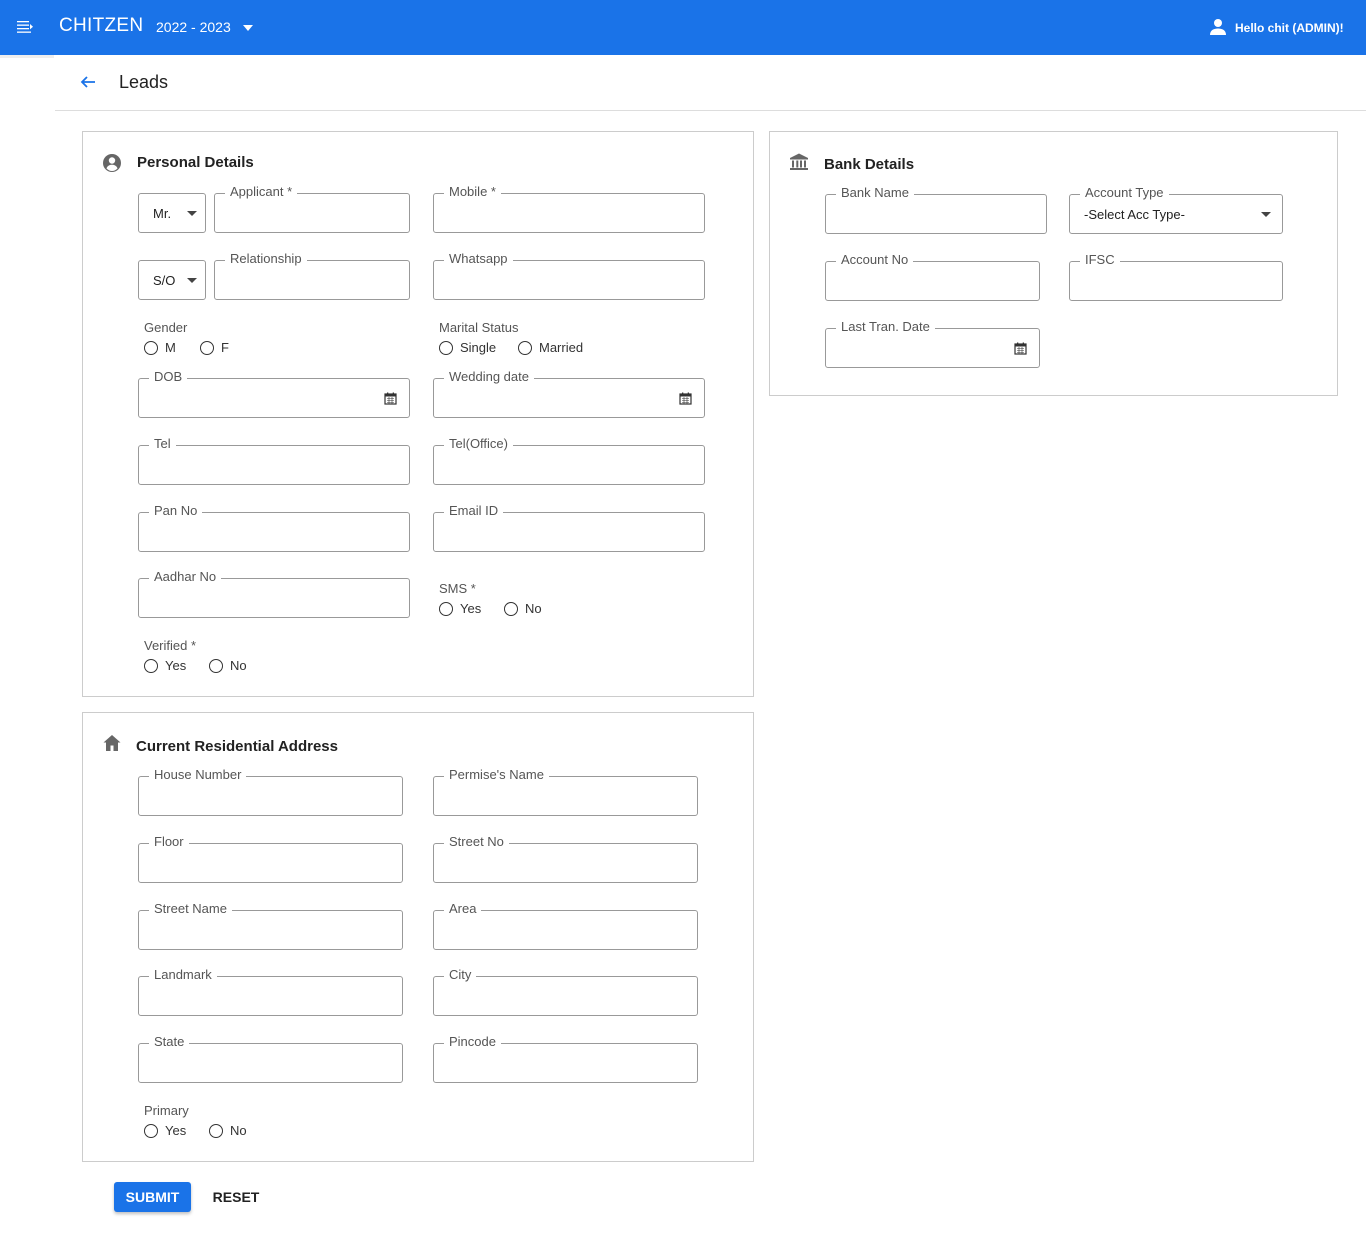 Image resolution: width=1366 pixels, height=1235 pixels. Describe the element at coordinates (274, 460) in the screenshot. I see `tel-field: Tel` at that location.